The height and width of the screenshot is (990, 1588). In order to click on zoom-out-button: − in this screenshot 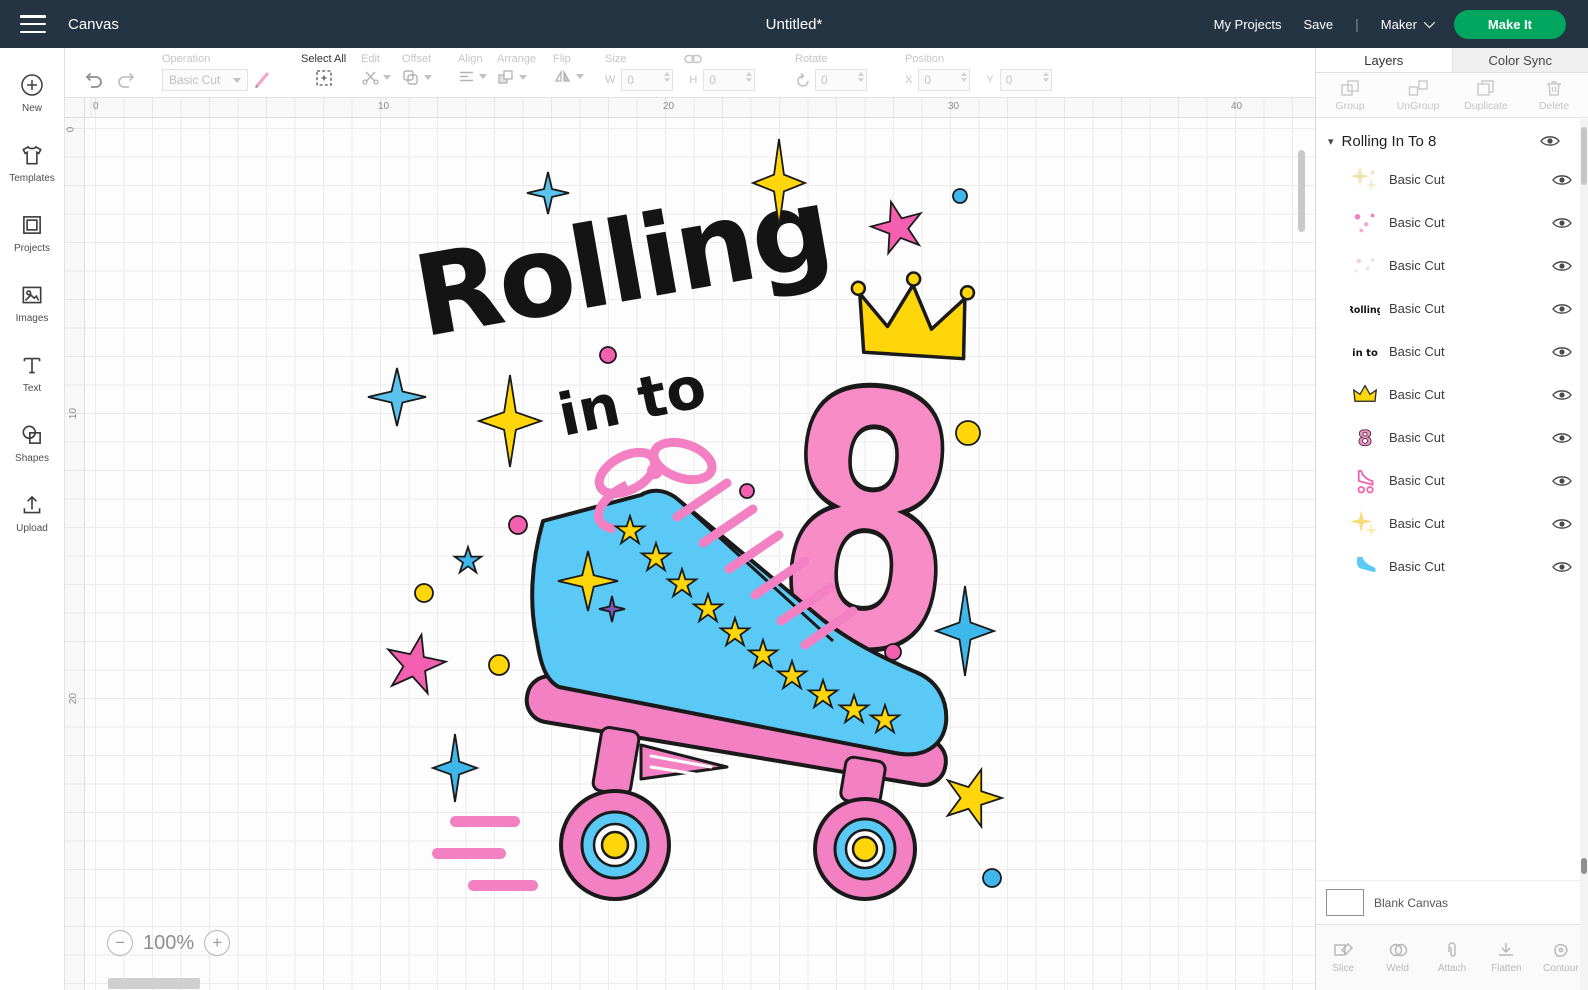, I will do `click(120, 943)`.